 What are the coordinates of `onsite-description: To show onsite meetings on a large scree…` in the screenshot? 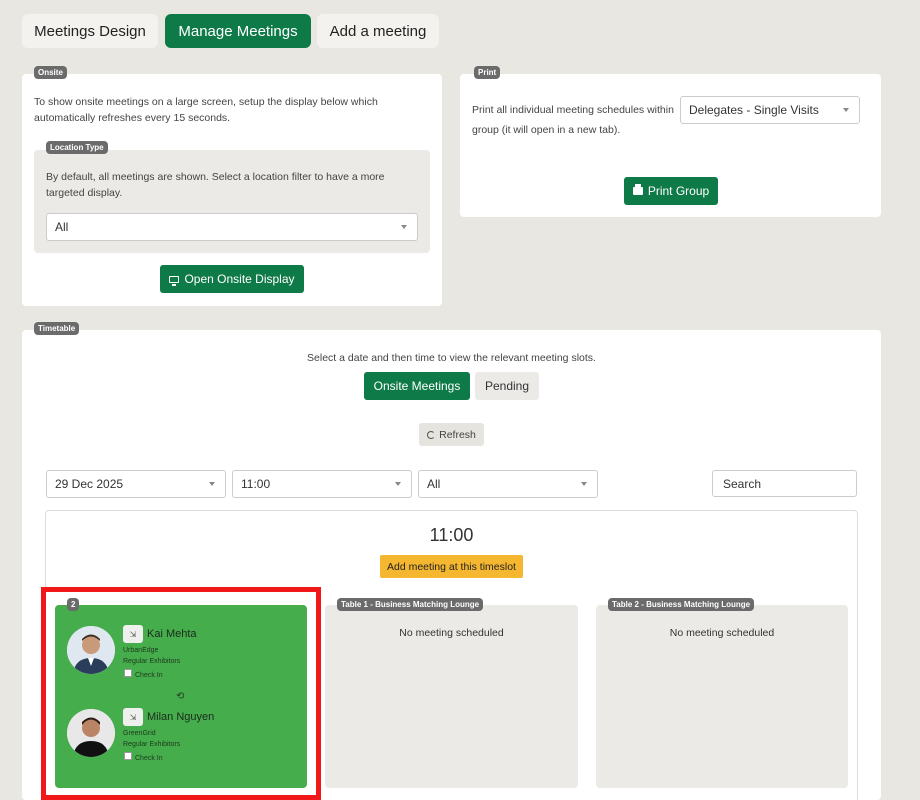 It's located at (206, 110).